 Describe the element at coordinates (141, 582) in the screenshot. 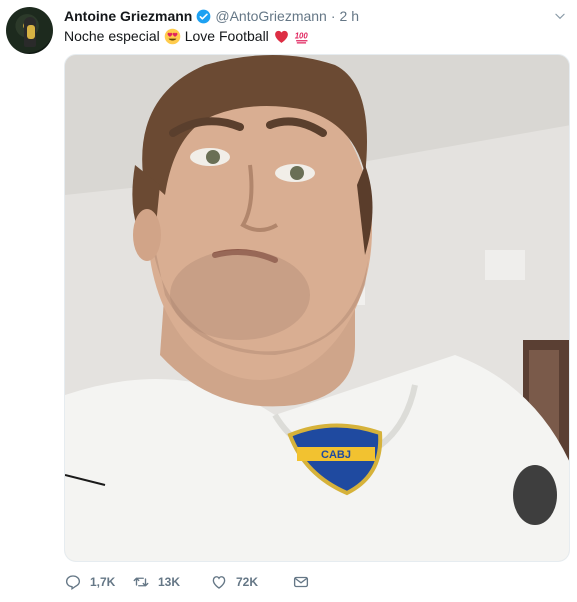

I see `retweet-icon` at that location.